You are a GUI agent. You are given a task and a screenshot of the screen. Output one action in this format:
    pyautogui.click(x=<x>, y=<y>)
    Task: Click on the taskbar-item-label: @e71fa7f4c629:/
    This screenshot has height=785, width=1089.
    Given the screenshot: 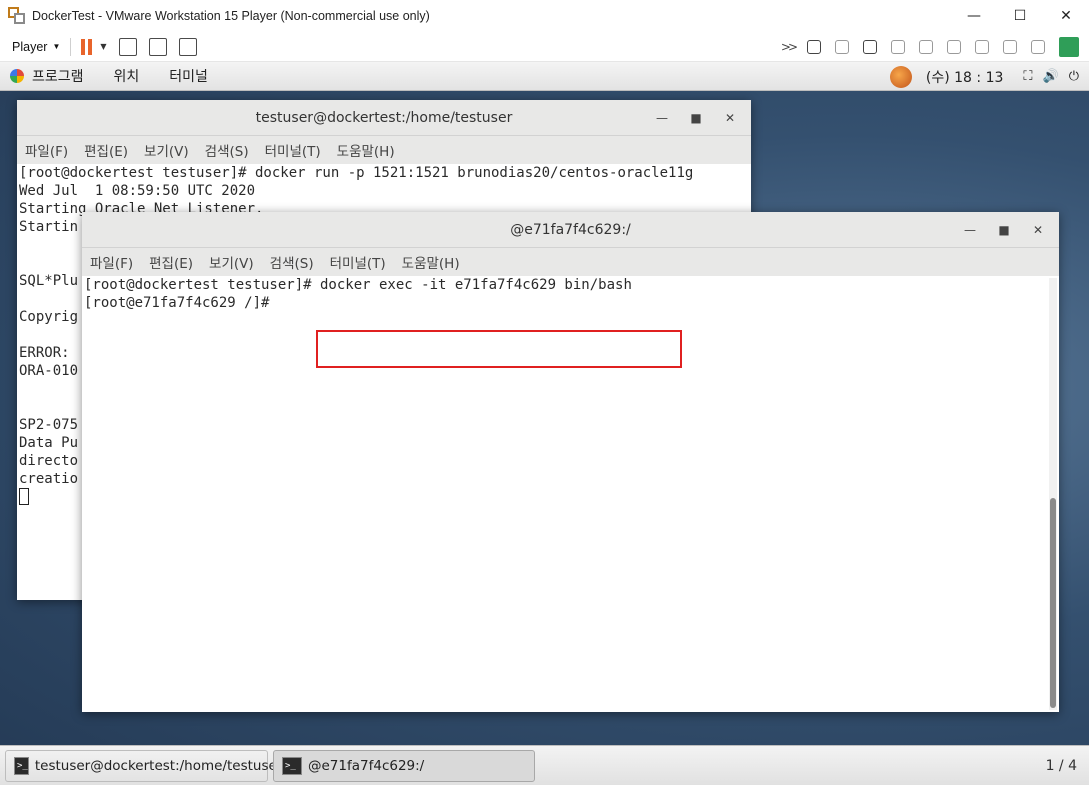 What is the action you would take?
    pyautogui.click(x=366, y=765)
    